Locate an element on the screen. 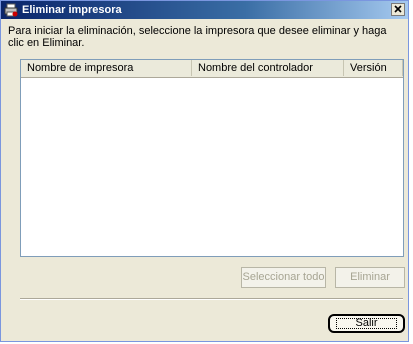  select-all-label: Seleccionar todo is located at coordinates (283, 277).